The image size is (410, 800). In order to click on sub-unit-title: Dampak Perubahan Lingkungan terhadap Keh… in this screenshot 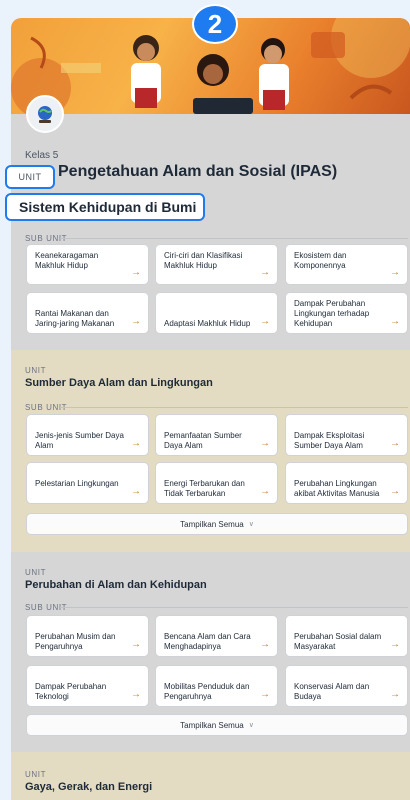, I will do `click(332, 313)`.